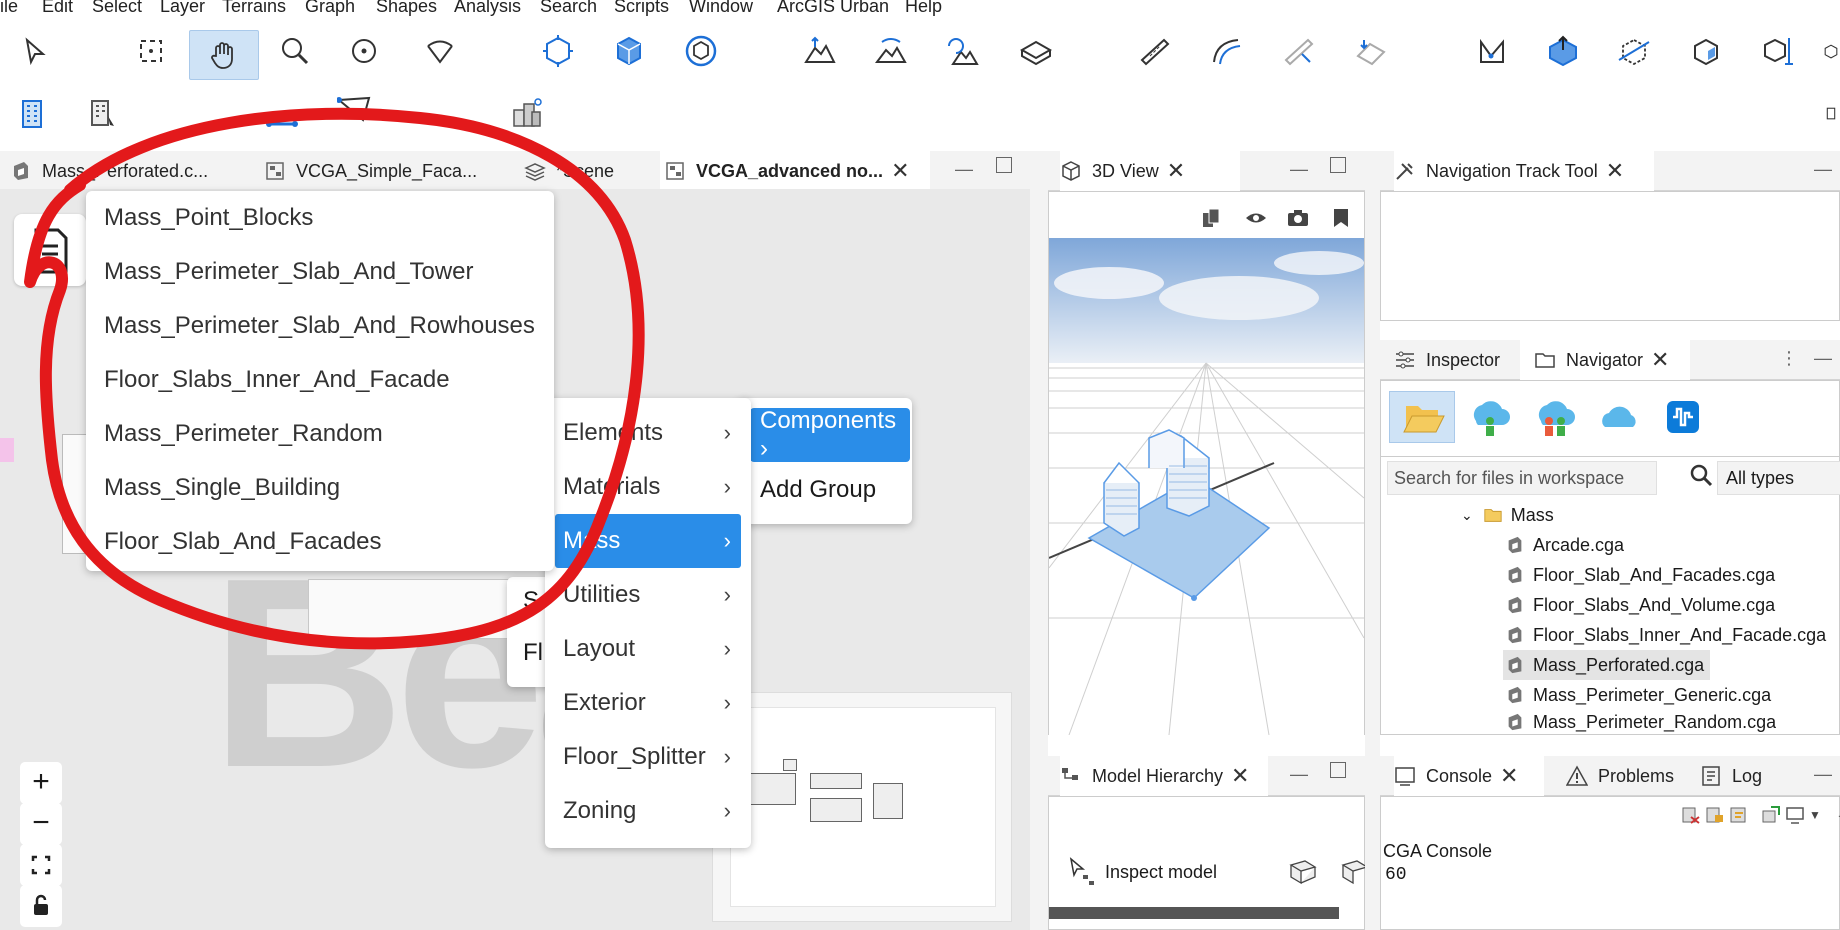  I want to click on menu-item-add-group: Add Group, so click(818, 490).